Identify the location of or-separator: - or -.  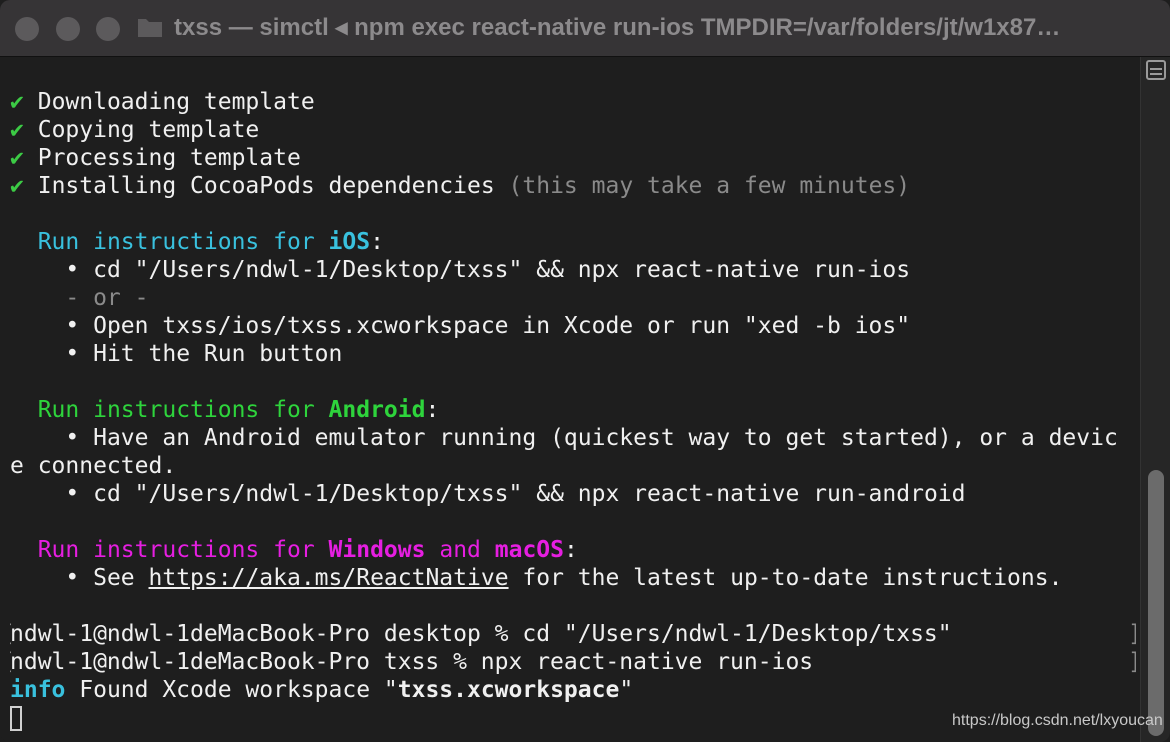
(107, 298).